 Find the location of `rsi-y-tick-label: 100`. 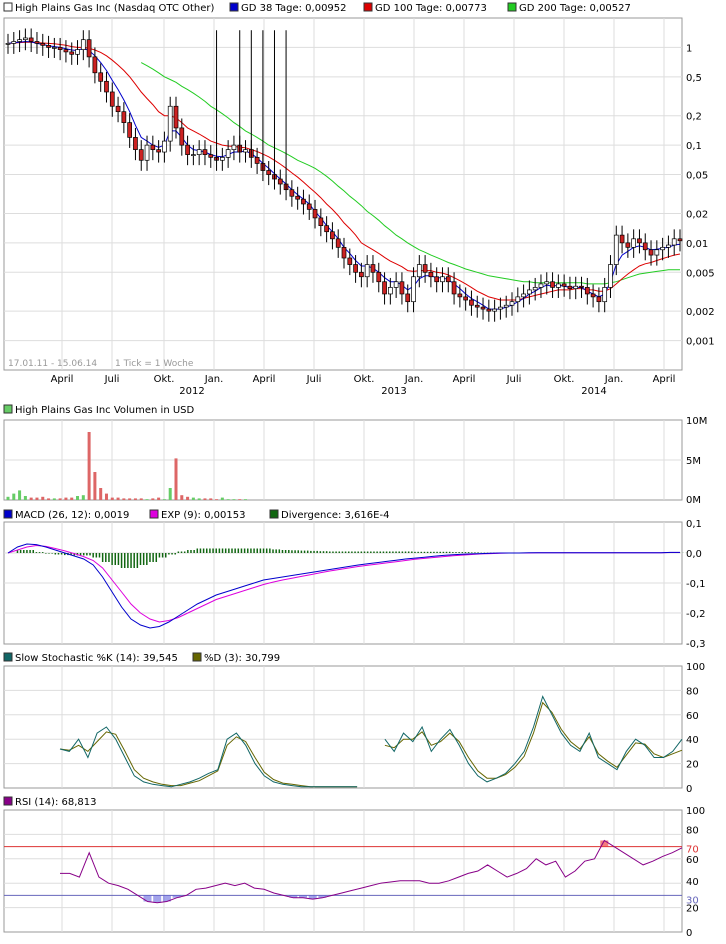

rsi-y-tick-label: 100 is located at coordinates (695, 811).